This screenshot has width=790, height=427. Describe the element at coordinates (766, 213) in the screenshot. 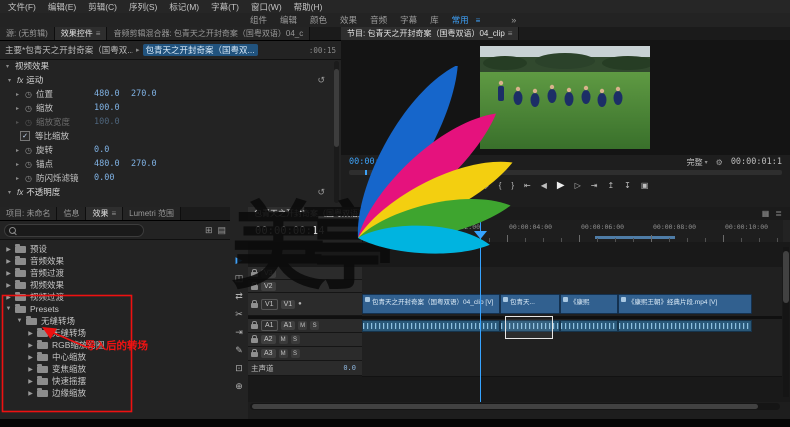

I see `timeline-display-settings-icon: ▦` at that location.